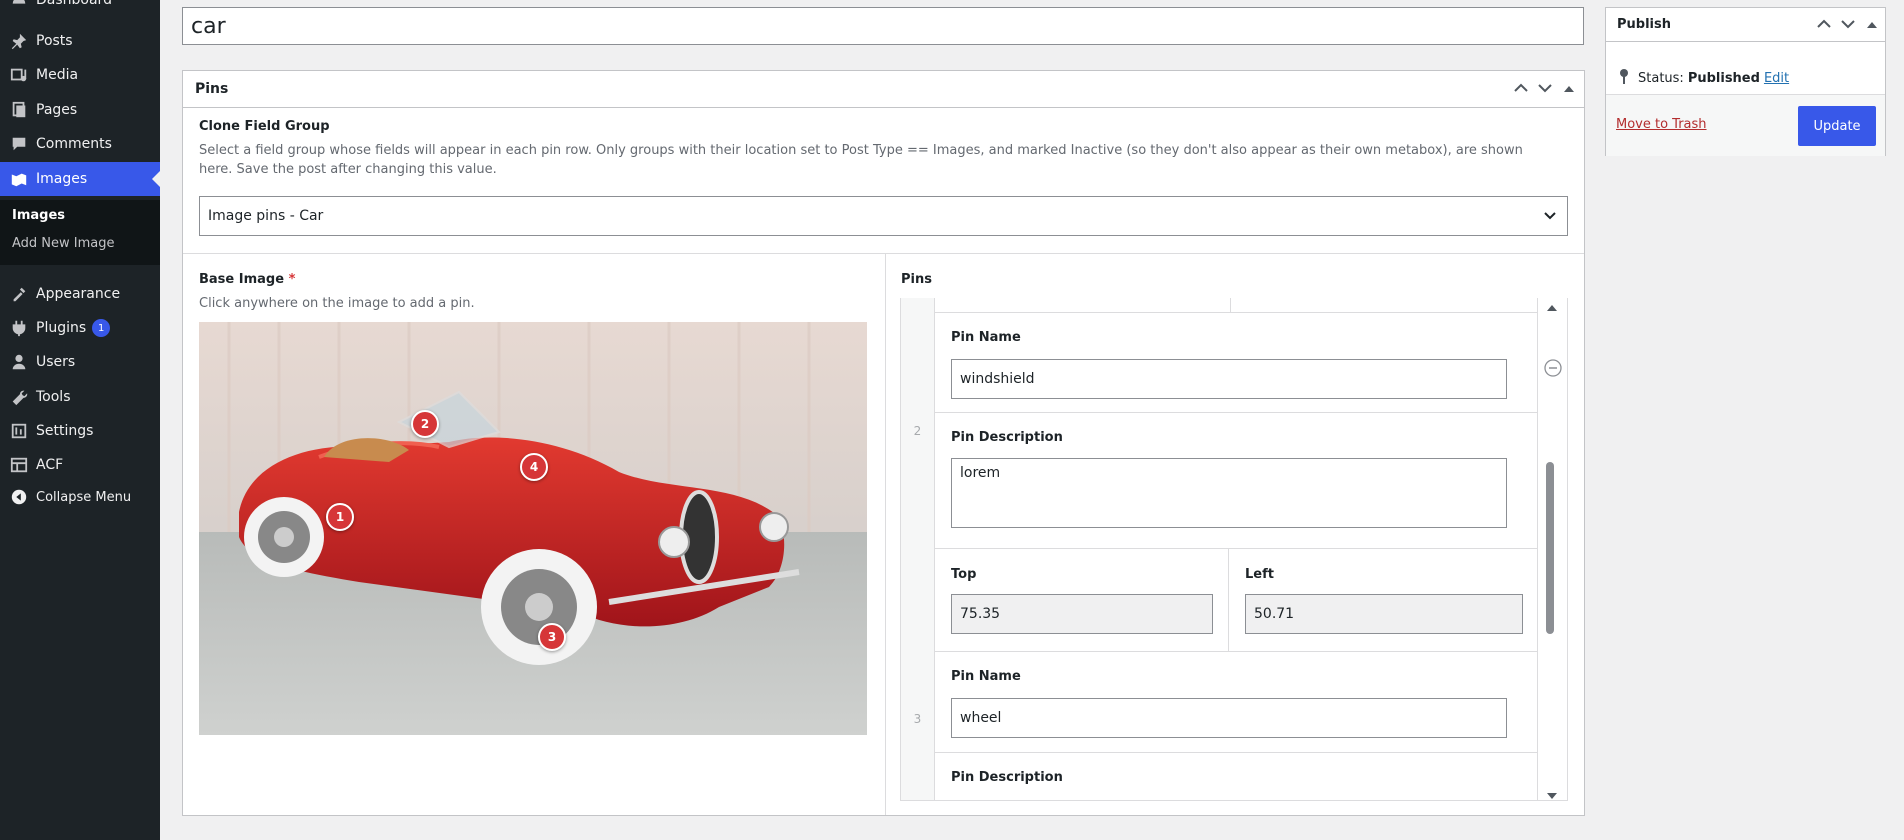  Describe the element at coordinates (918, 674) in the screenshot. I see `row-number-3: 3` at that location.